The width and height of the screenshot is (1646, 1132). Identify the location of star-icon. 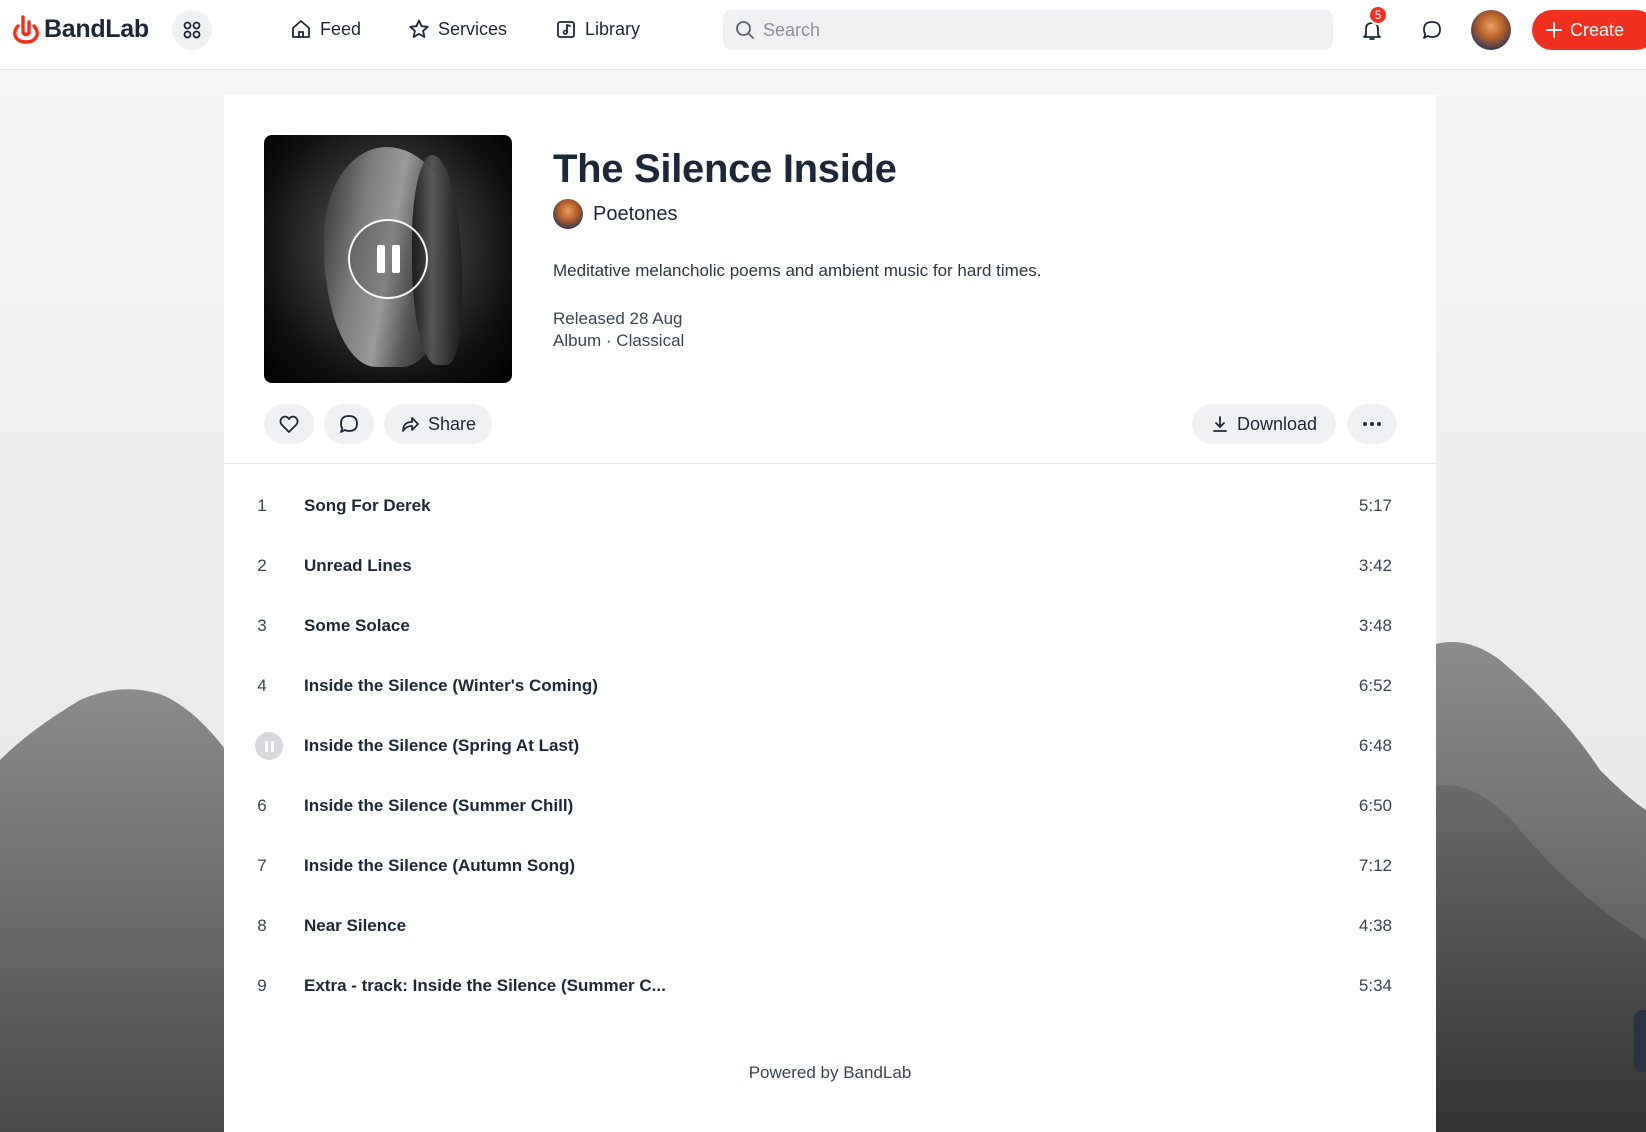
(419, 28).